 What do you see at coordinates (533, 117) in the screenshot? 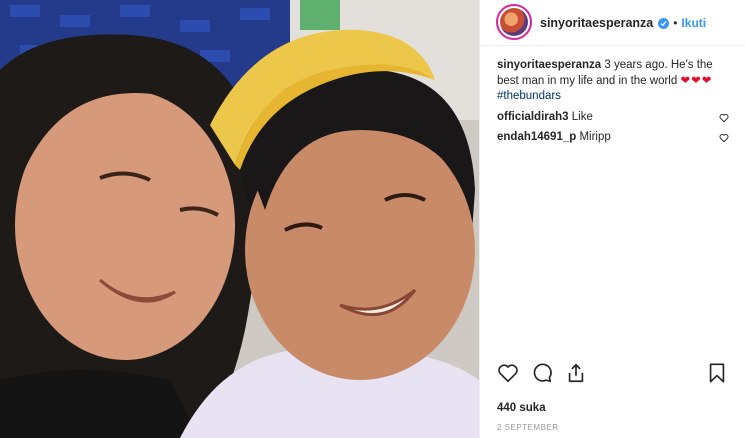
I see `comment-username: officialdirah3` at bounding box center [533, 117].